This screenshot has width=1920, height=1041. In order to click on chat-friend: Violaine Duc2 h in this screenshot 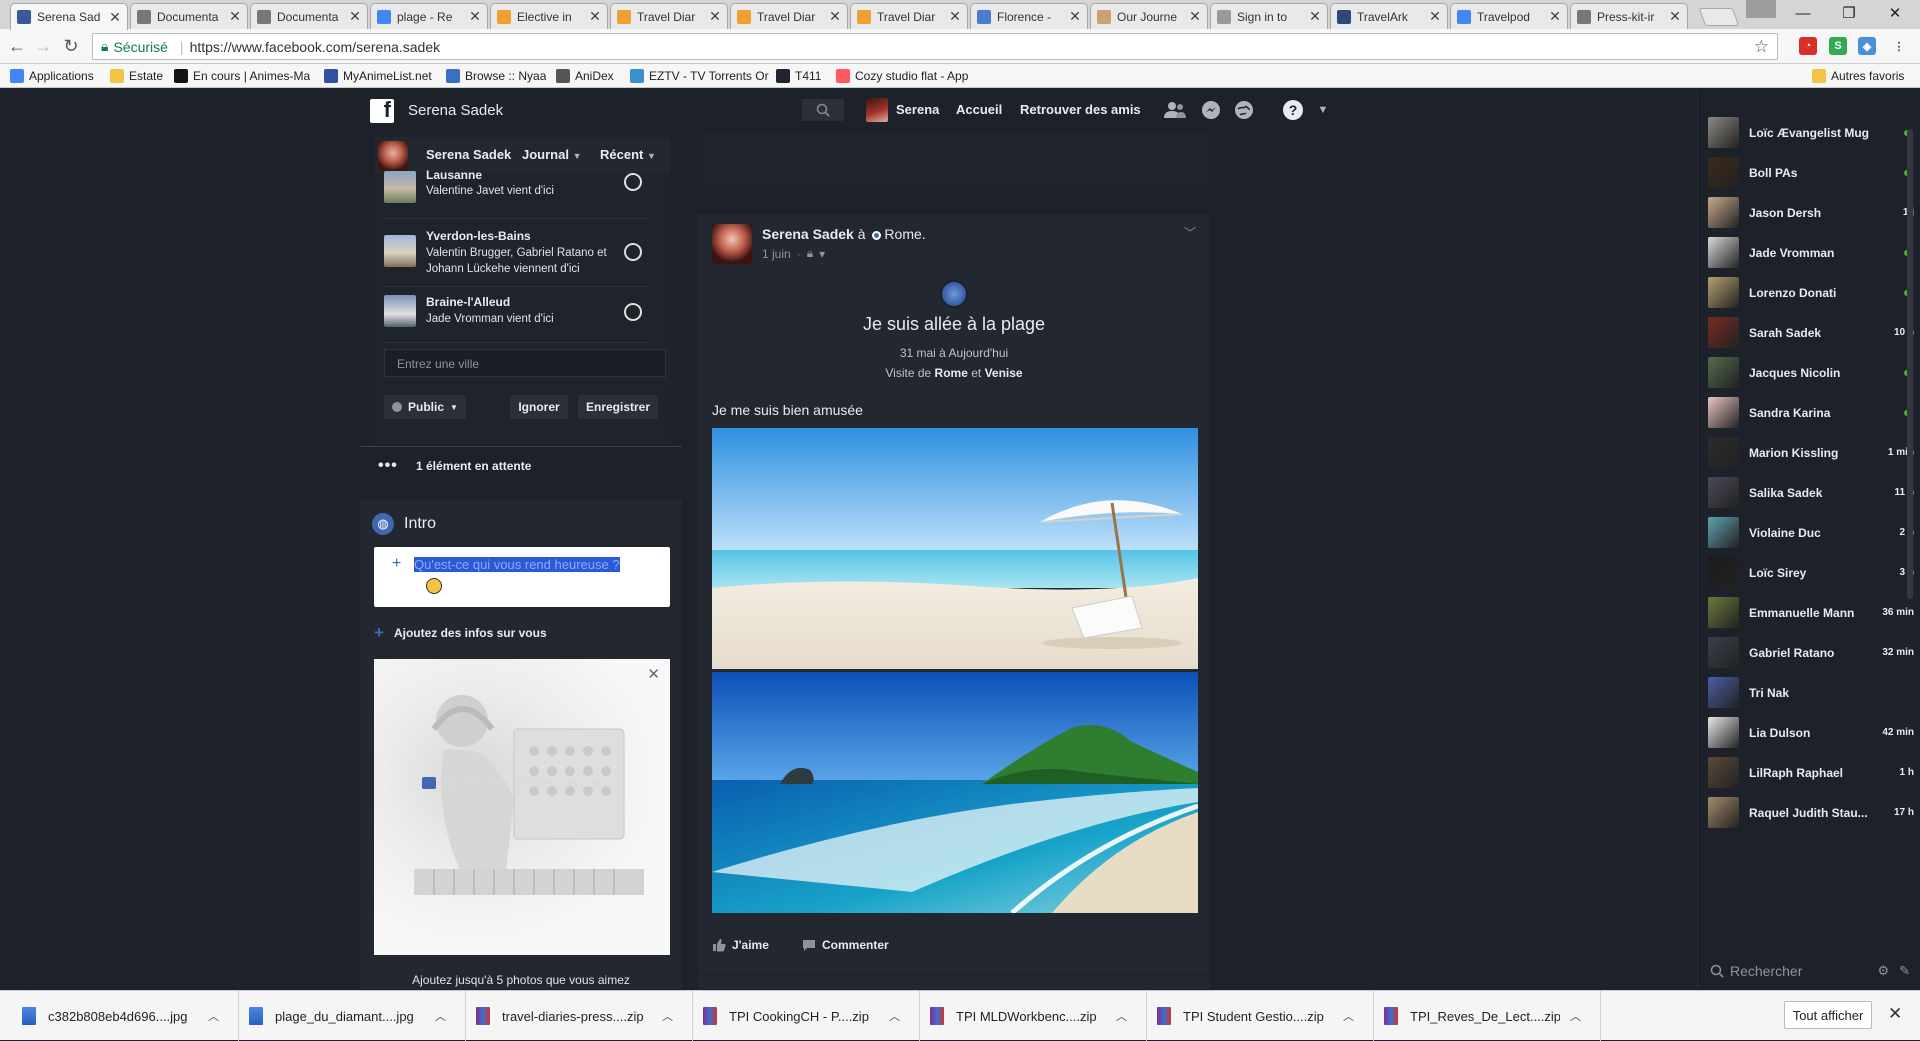, I will do `click(1811, 534)`.